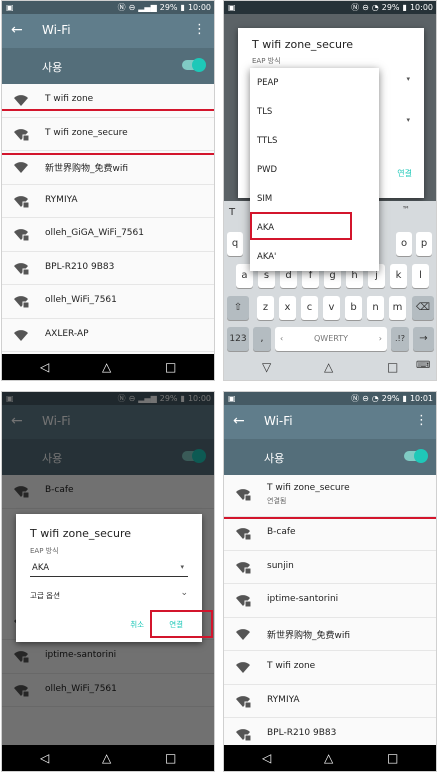 The width and height of the screenshot is (438, 776). What do you see at coordinates (375, 308) in the screenshot?
I see `key-n: n` at bounding box center [375, 308].